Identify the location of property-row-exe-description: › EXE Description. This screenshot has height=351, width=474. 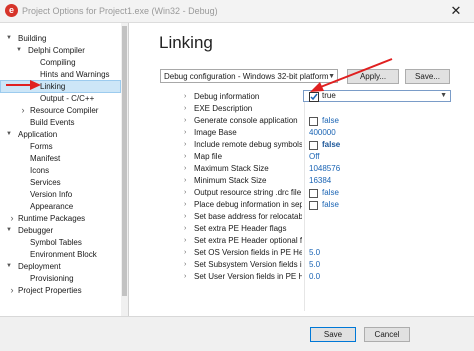
(314, 108).